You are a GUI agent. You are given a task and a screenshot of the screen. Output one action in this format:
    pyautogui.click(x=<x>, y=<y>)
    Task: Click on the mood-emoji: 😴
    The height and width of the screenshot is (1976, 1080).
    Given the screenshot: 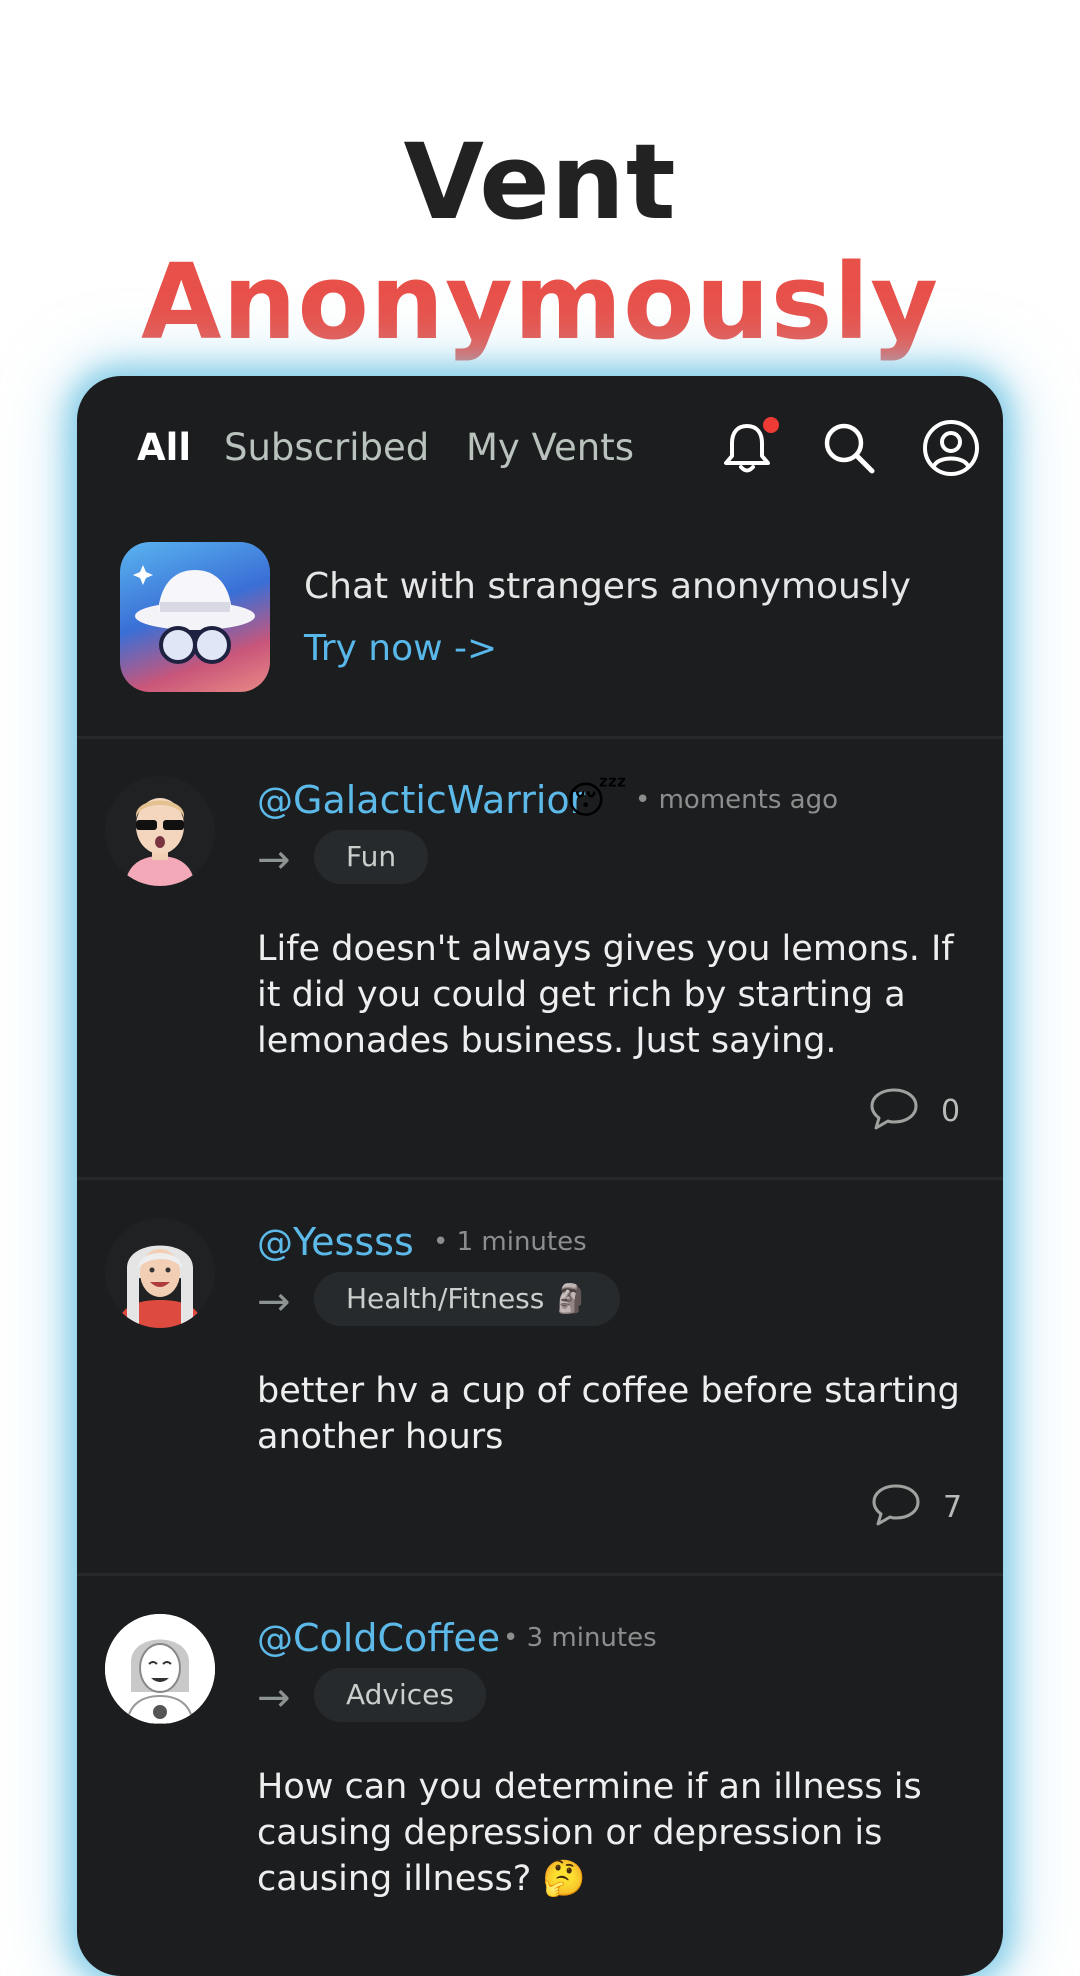 What is the action you would take?
    pyautogui.click(x=596, y=800)
    